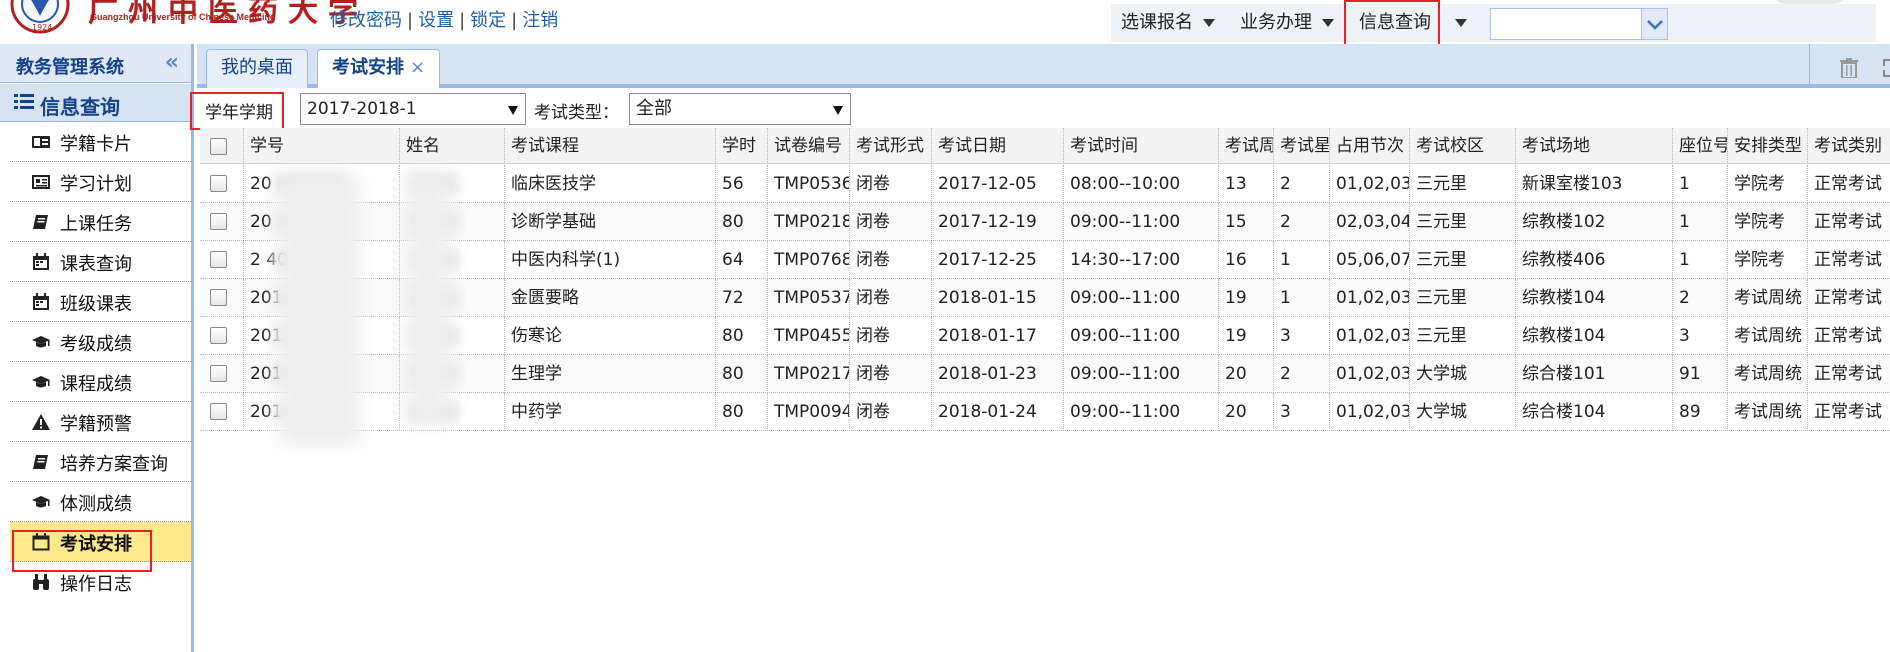 Image resolution: width=1890 pixels, height=652 pixels. I want to click on highlight-box-exam-schedule, so click(82, 551).